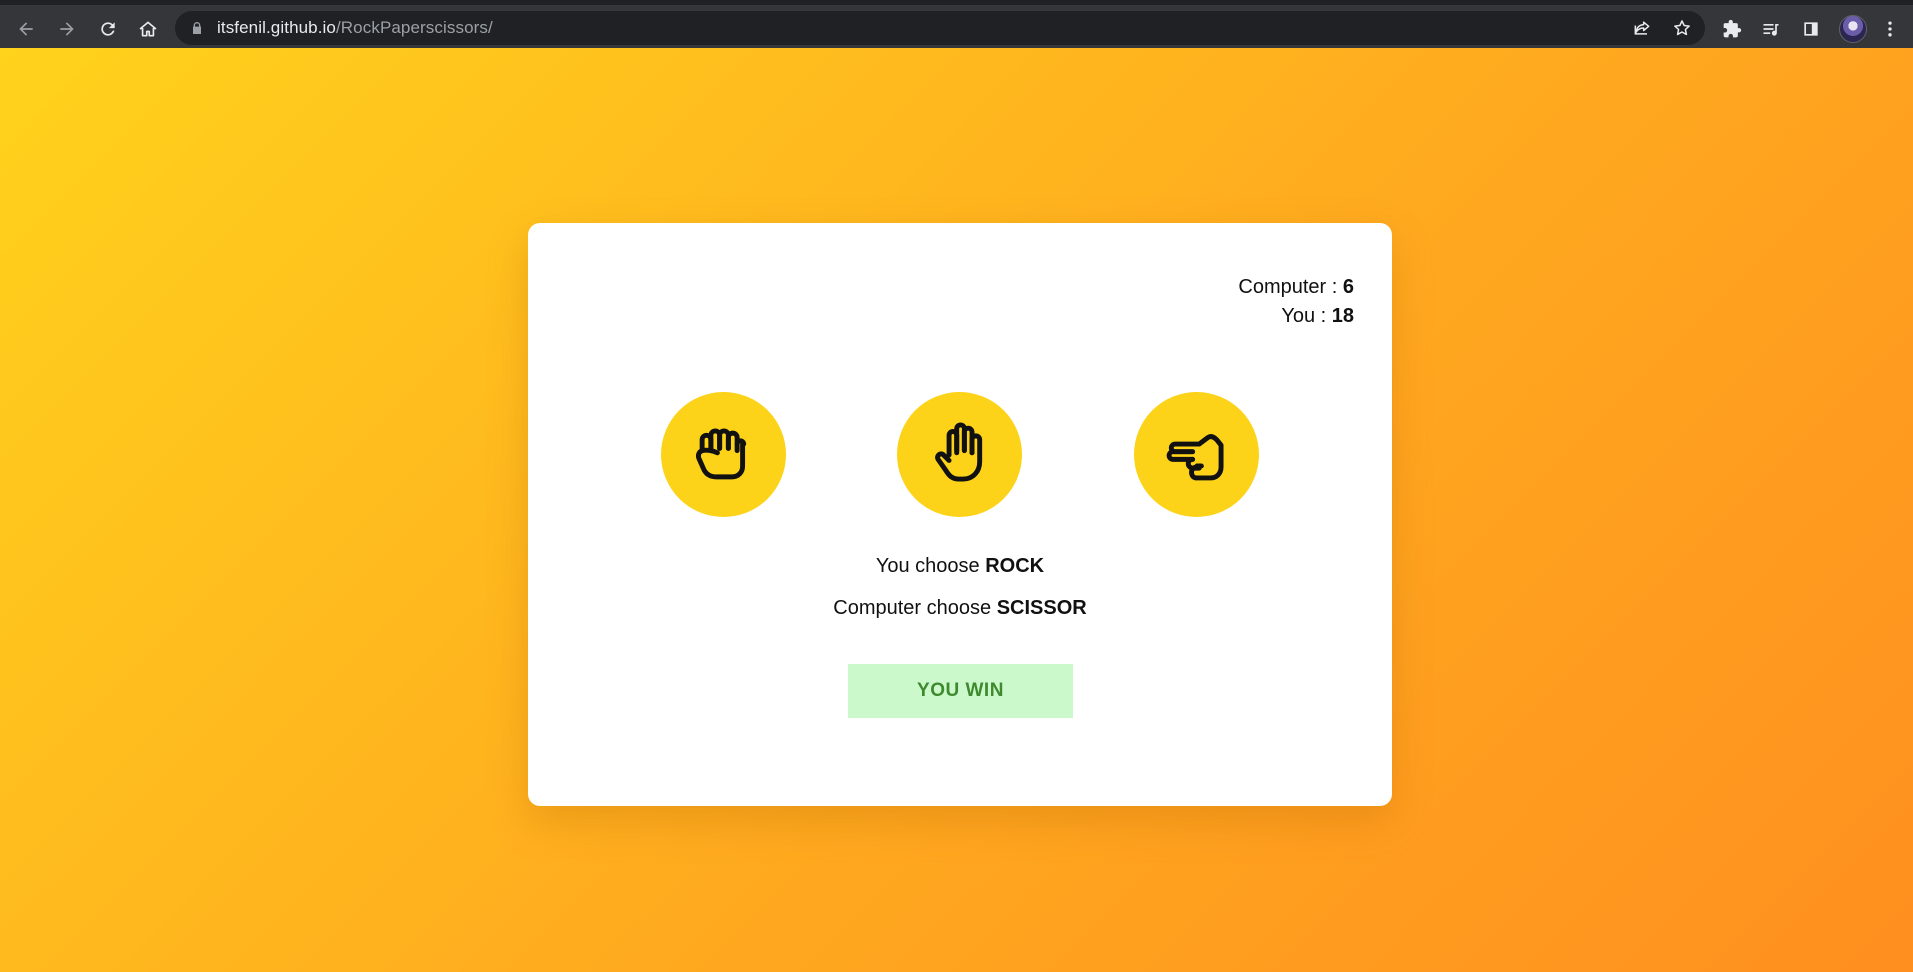 The width and height of the screenshot is (1913, 972). I want to click on share-button, so click(1642, 28).